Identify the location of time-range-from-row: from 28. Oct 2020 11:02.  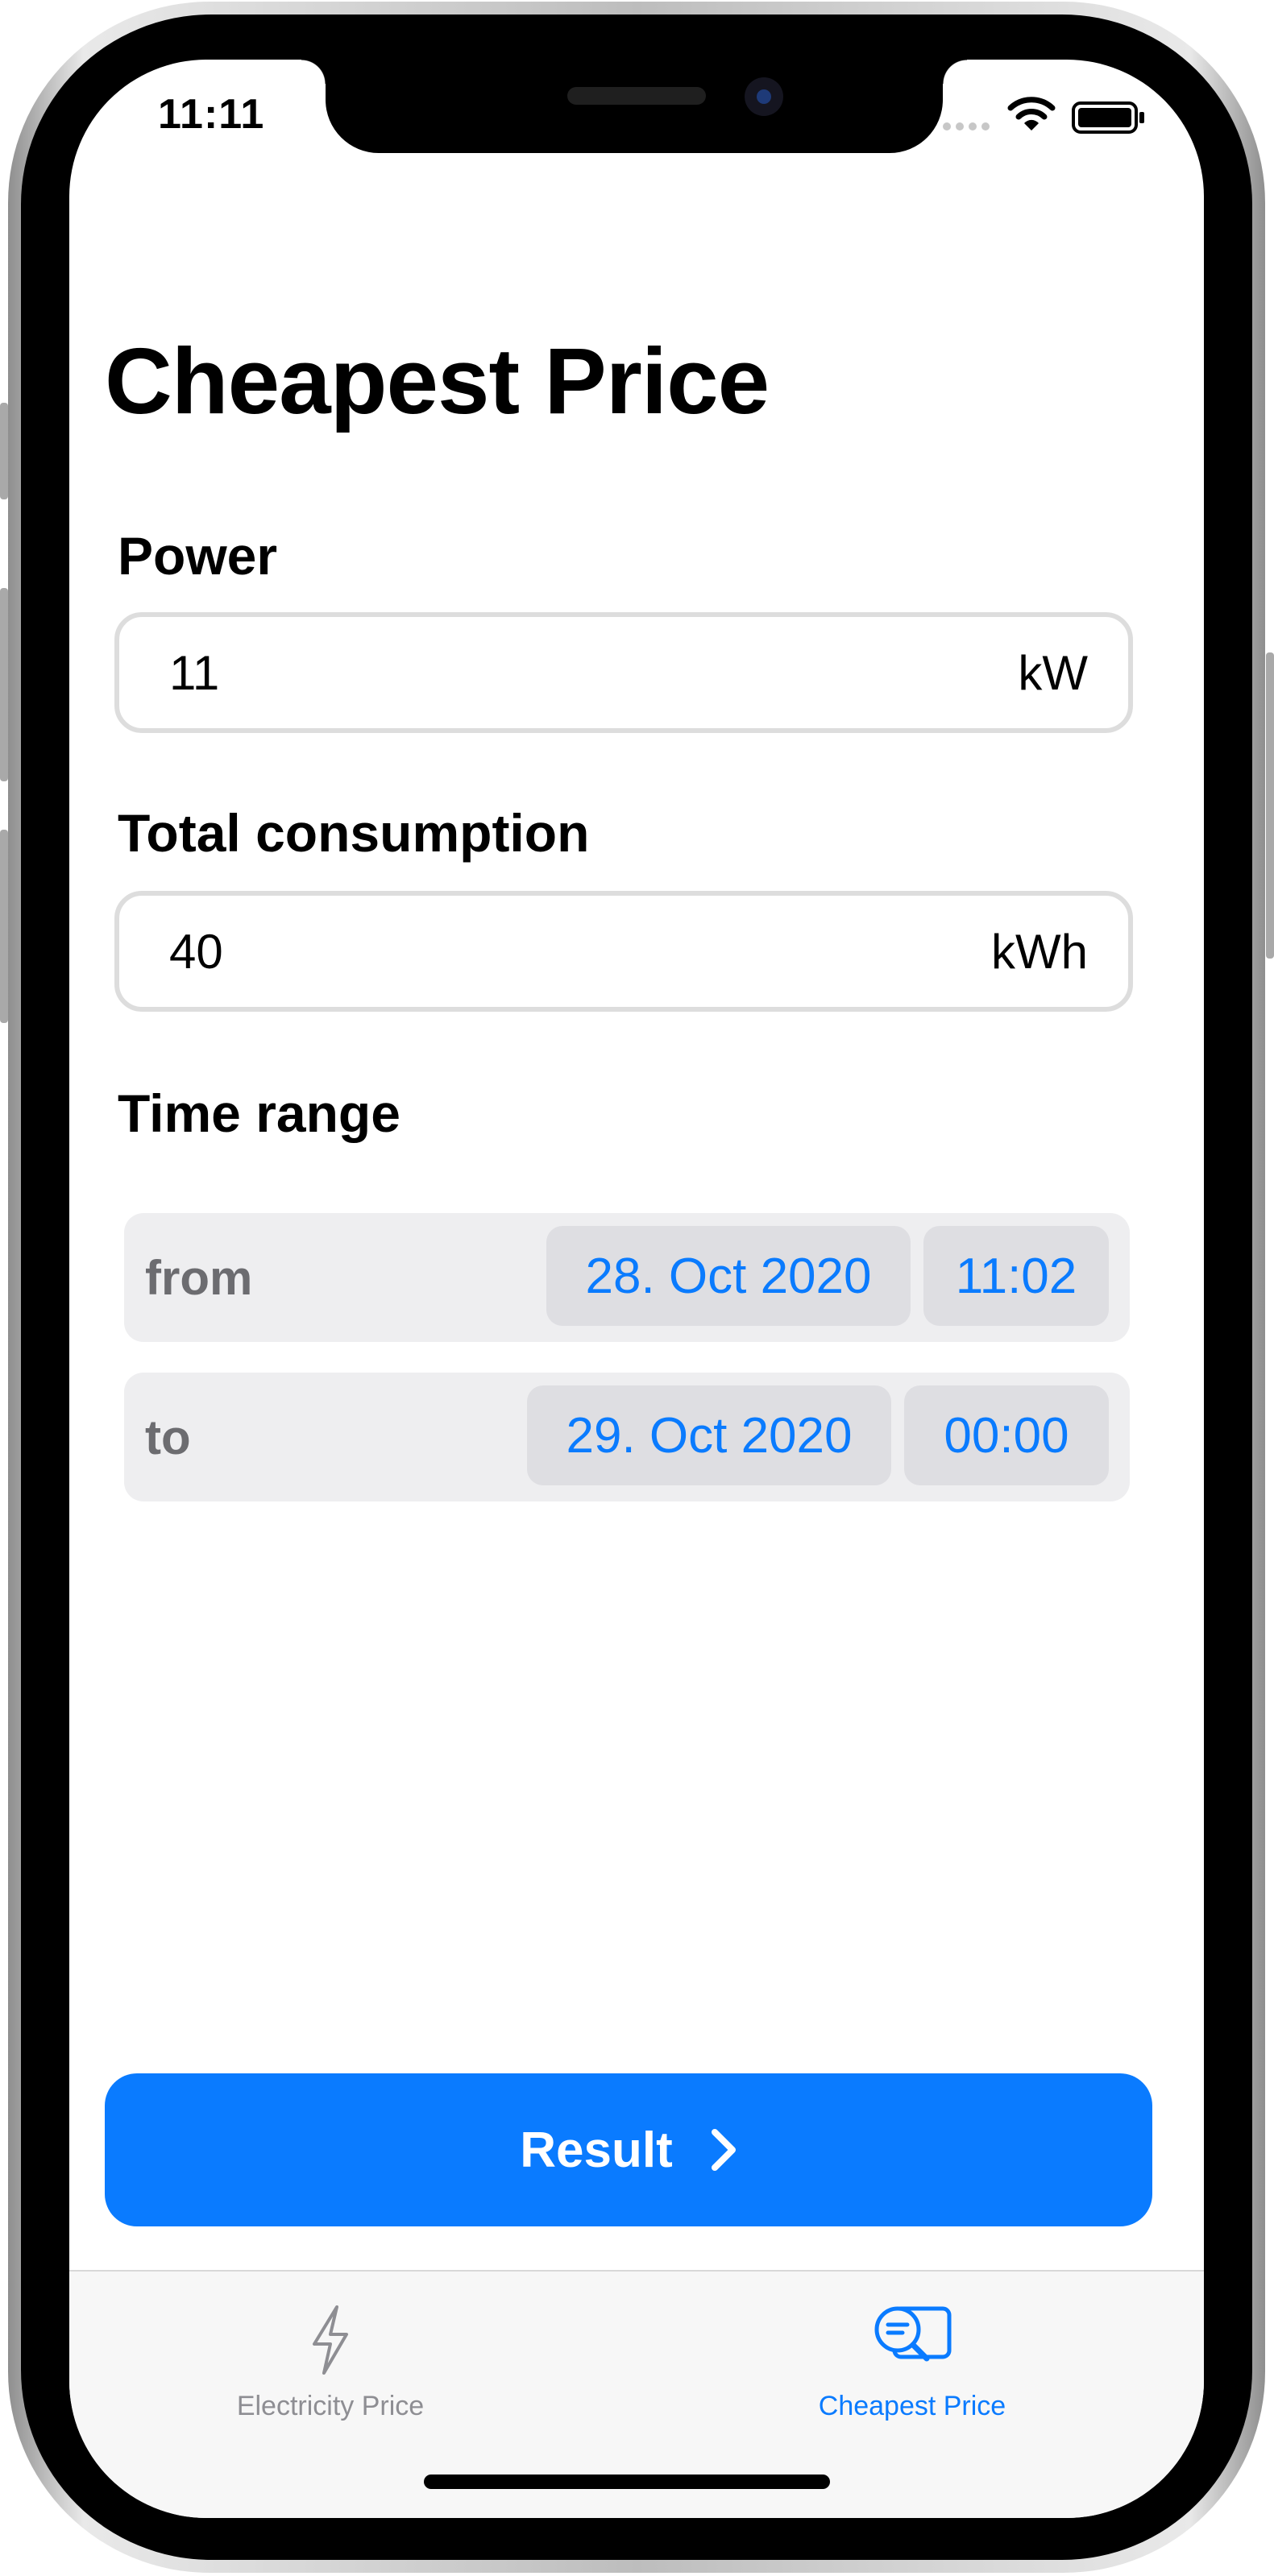
(627, 1277).